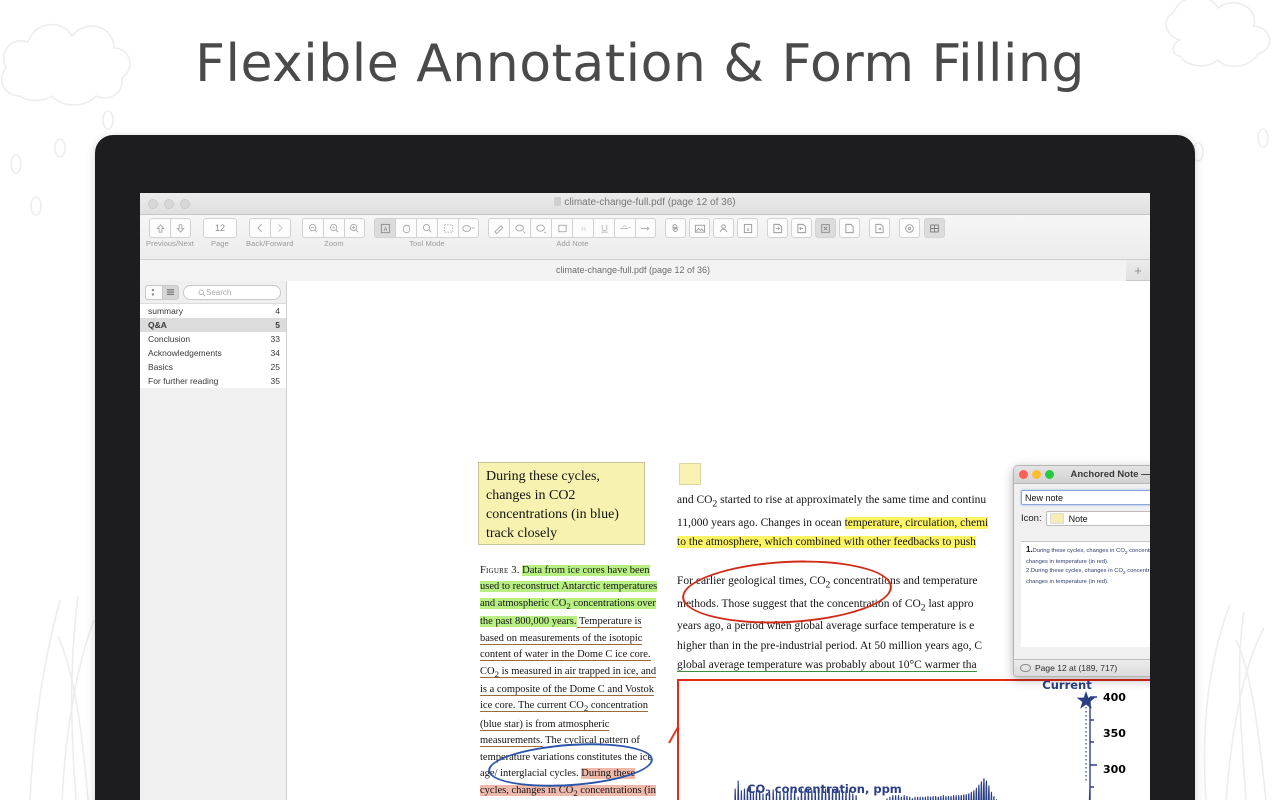 The height and width of the screenshot is (800, 1280). What do you see at coordinates (814, 227) in the screenshot?
I see `toolbar-group-page-ops` at bounding box center [814, 227].